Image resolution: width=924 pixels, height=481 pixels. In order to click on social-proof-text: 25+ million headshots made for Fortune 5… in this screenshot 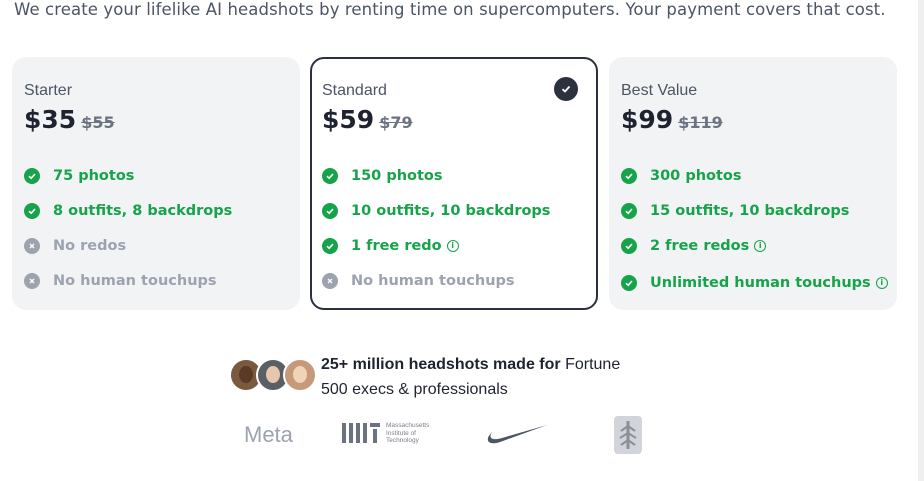, I will do `click(470, 377)`.